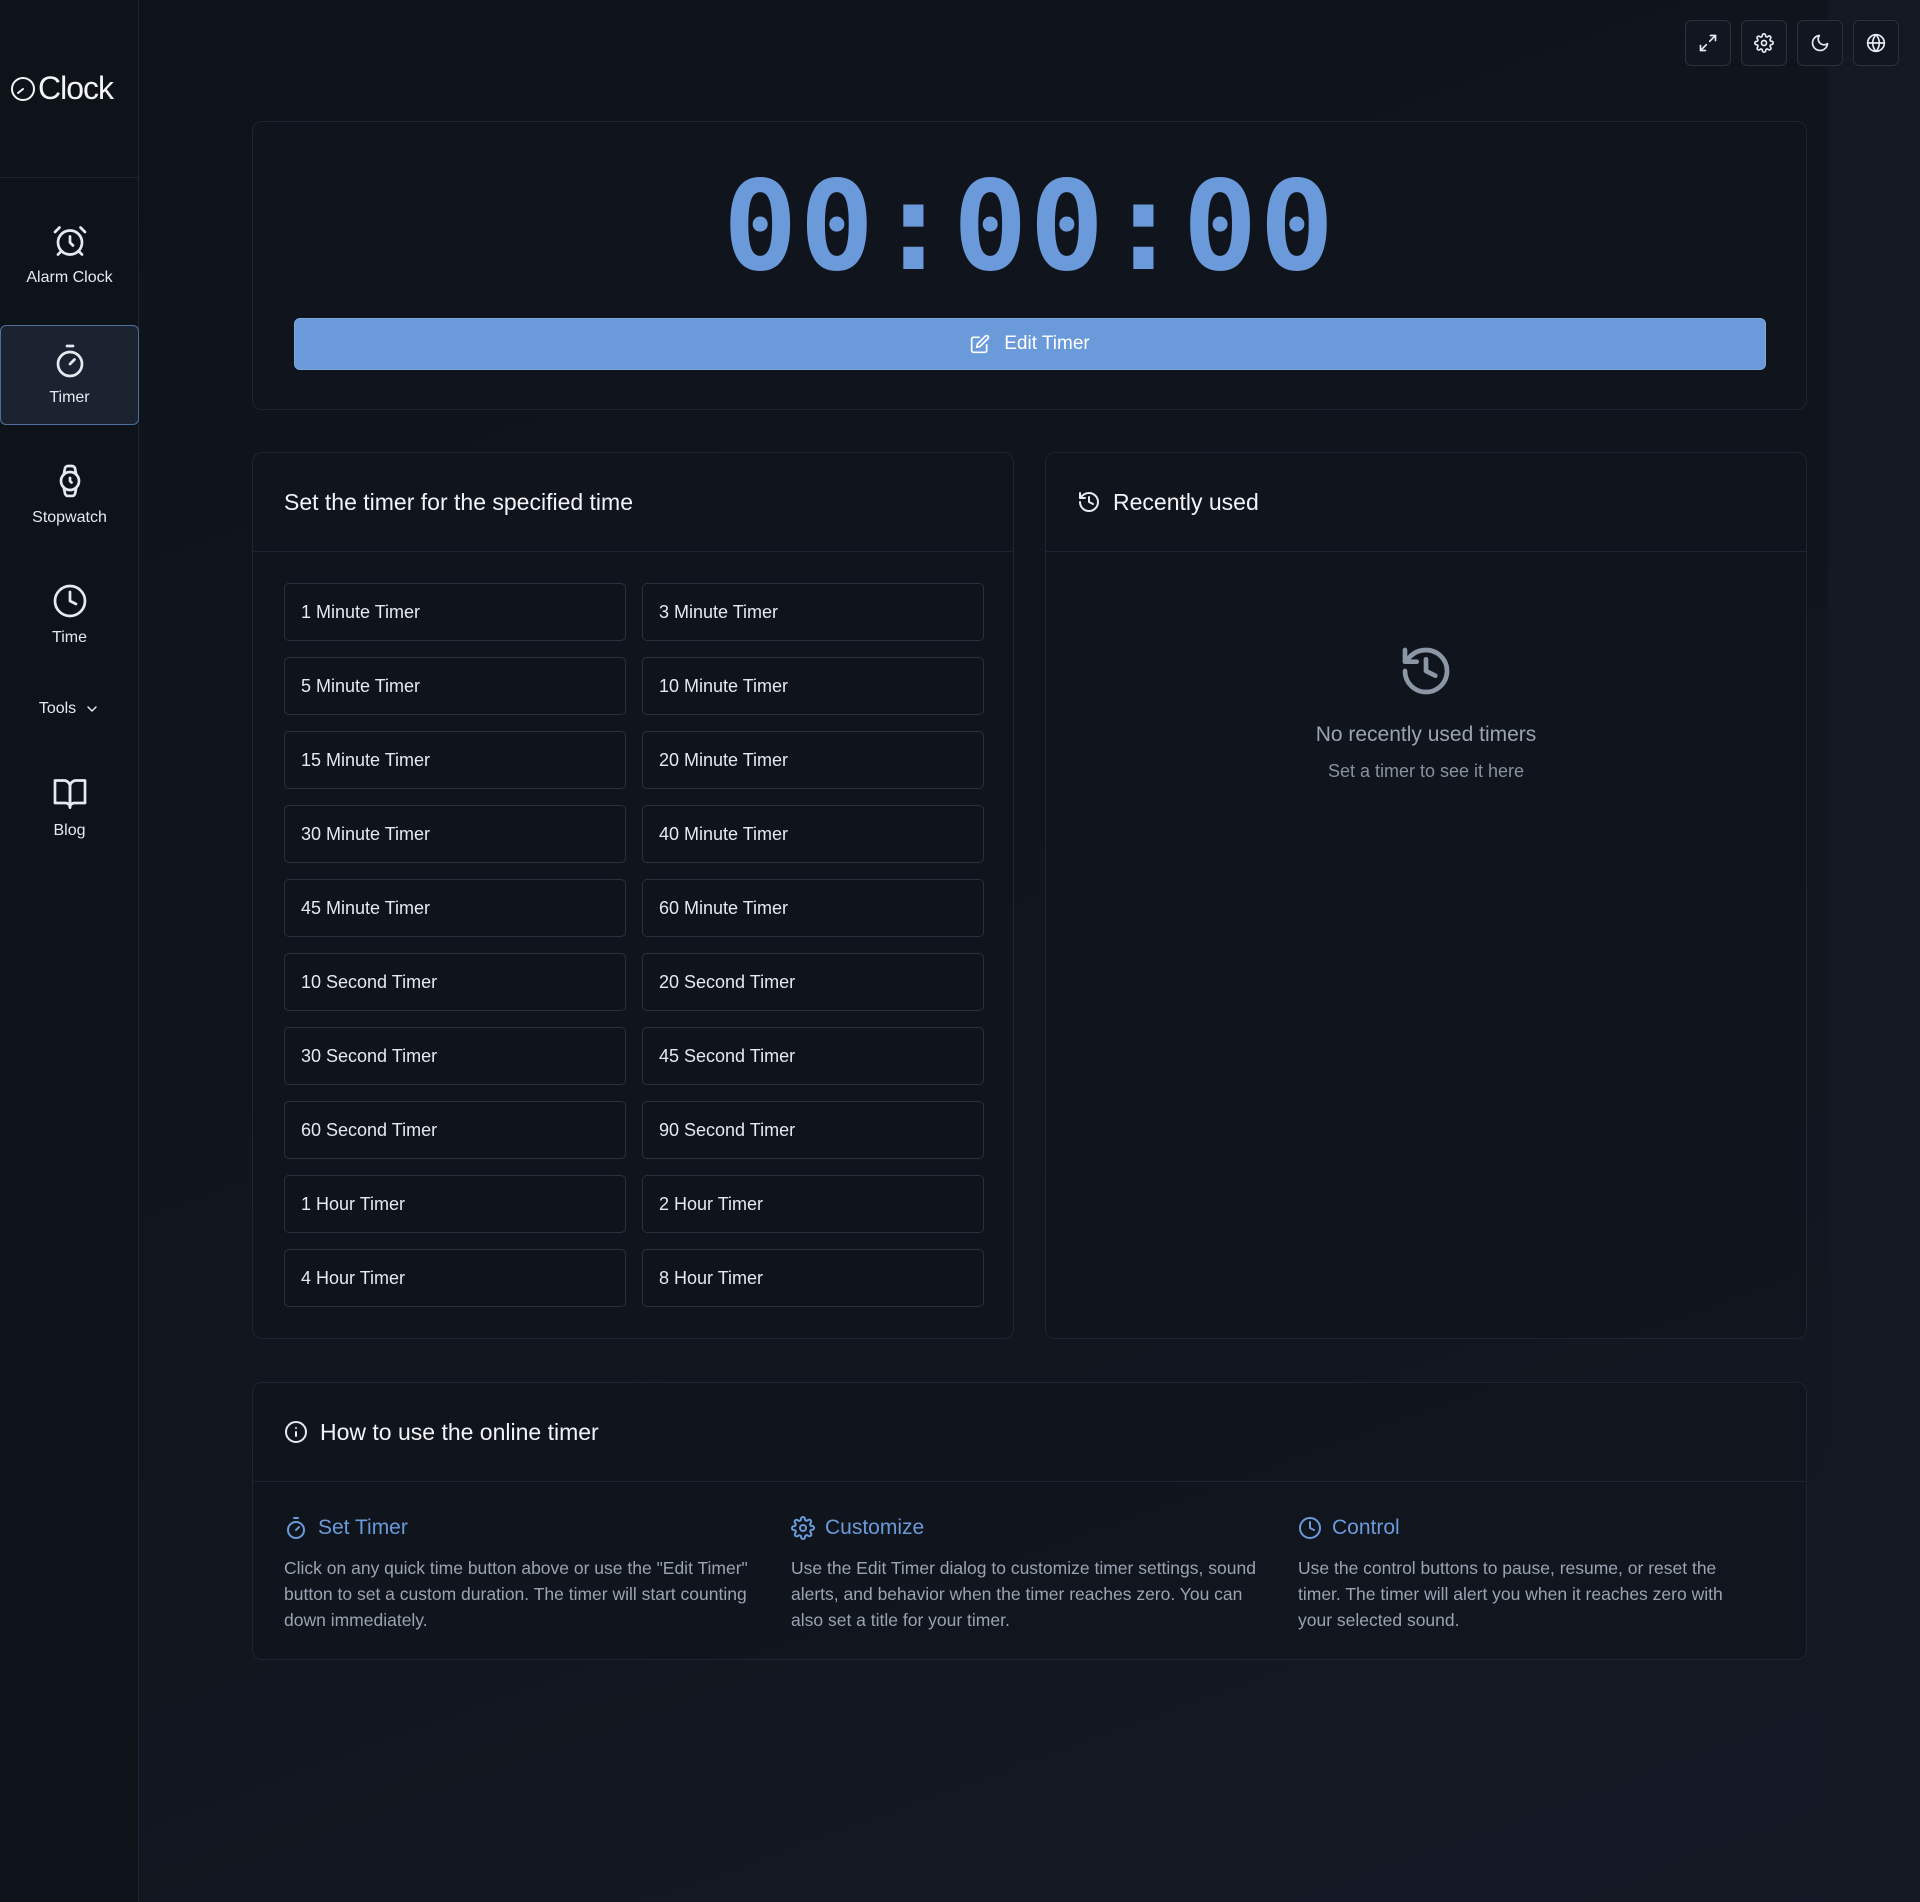  What do you see at coordinates (69, 517) in the screenshot?
I see `sidebar-item-label: Stopwatch` at bounding box center [69, 517].